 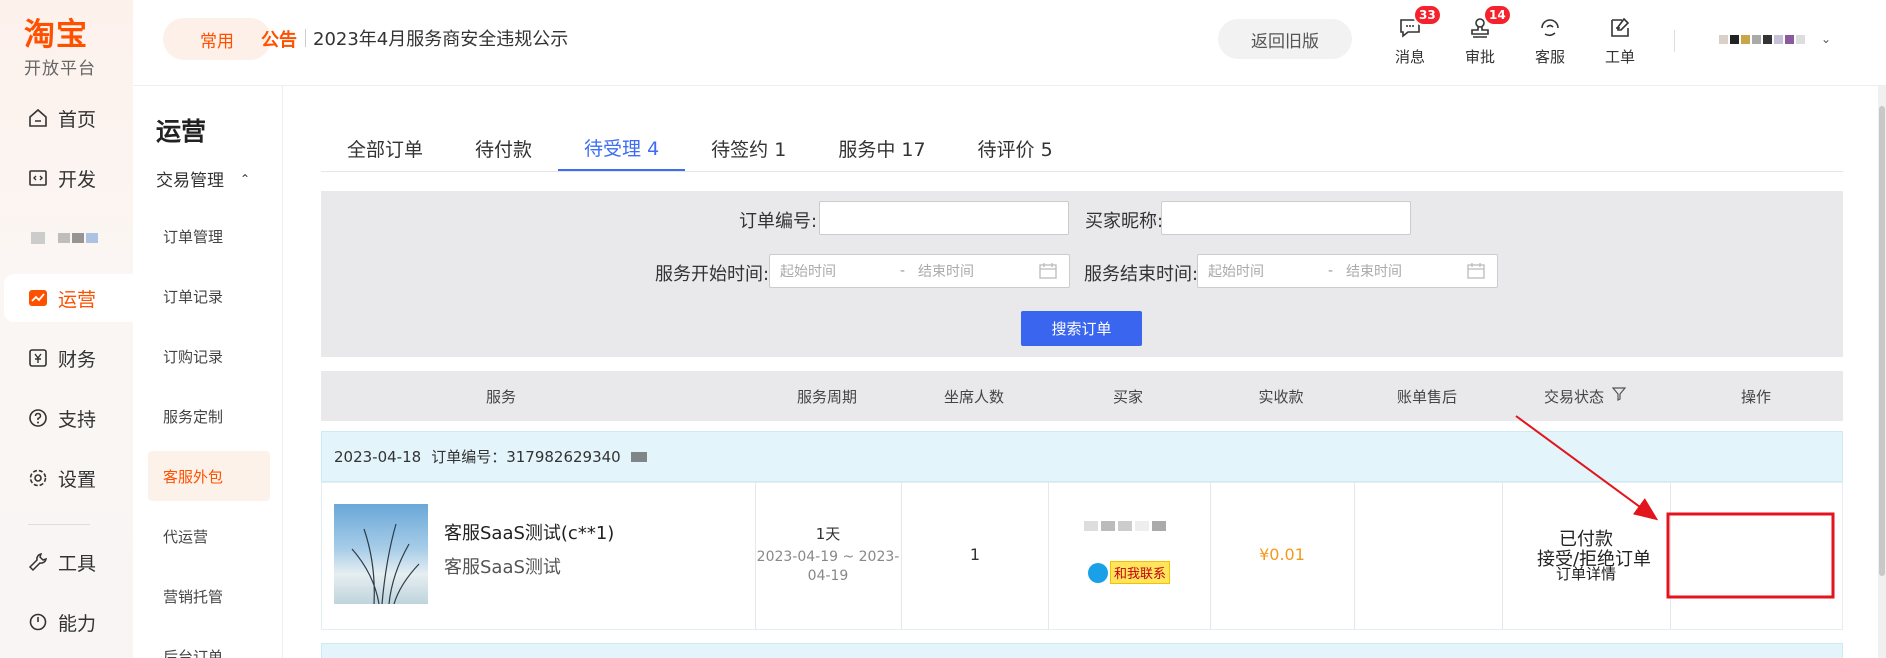 What do you see at coordinates (209, 296) in the screenshot?
I see `subnav-item-order-records: 订单记录` at bounding box center [209, 296].